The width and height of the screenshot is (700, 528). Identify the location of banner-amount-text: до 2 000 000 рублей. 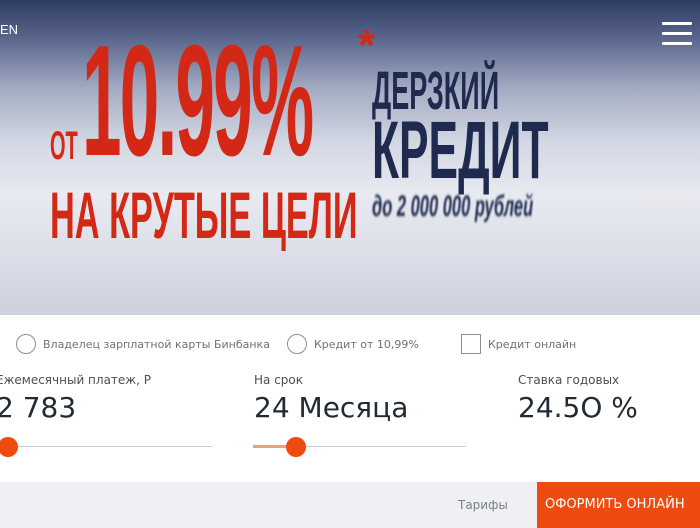
(453, 206).